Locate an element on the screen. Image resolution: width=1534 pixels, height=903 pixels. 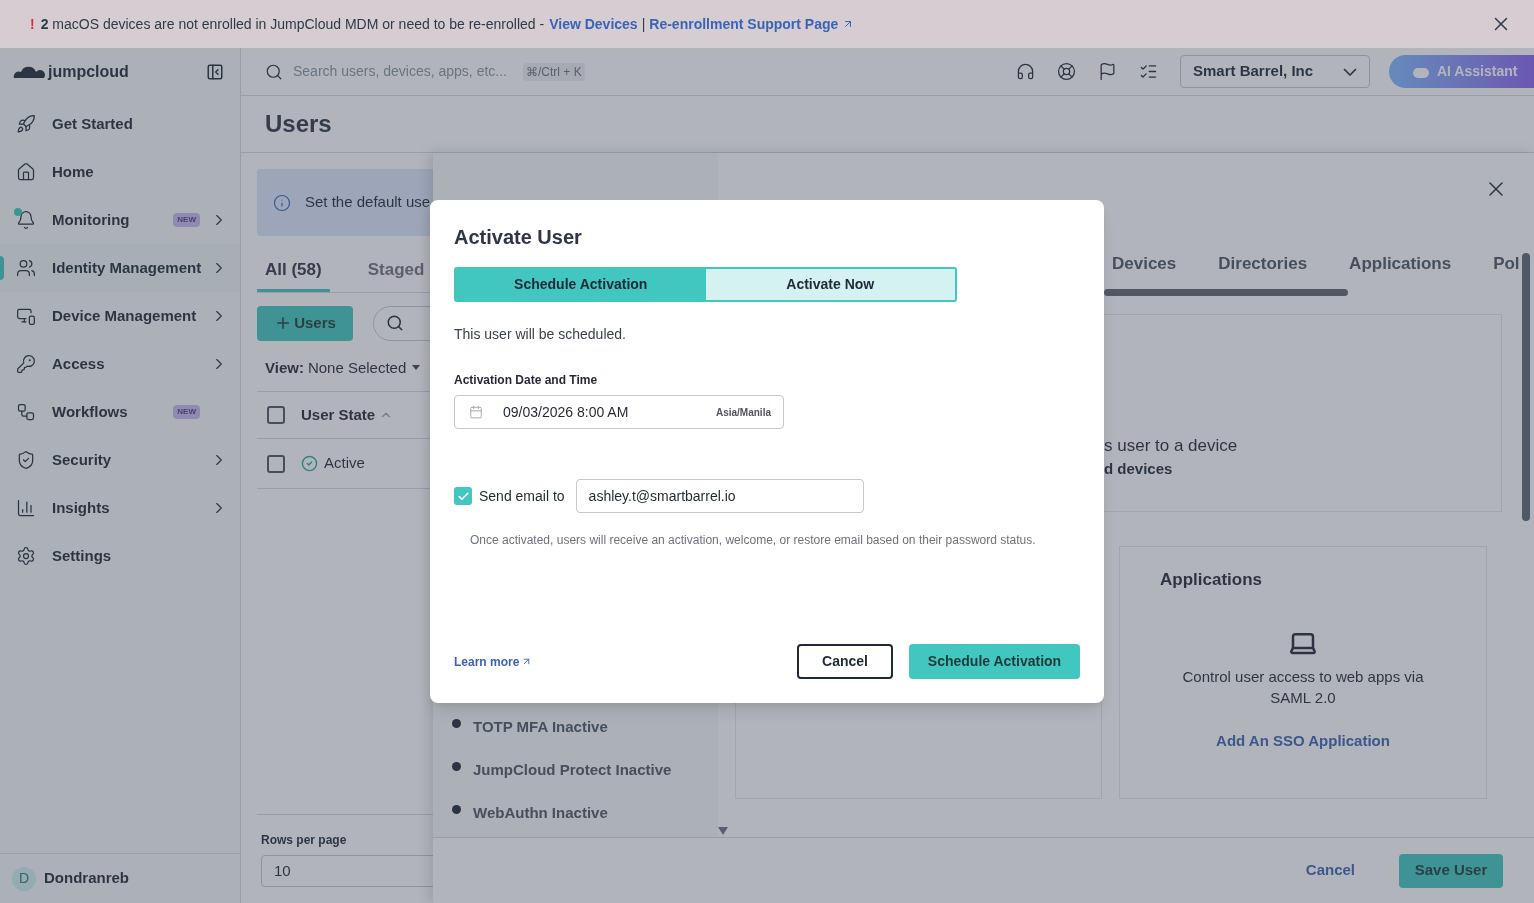
tab: Pol is located at coordinates (1506, 264).